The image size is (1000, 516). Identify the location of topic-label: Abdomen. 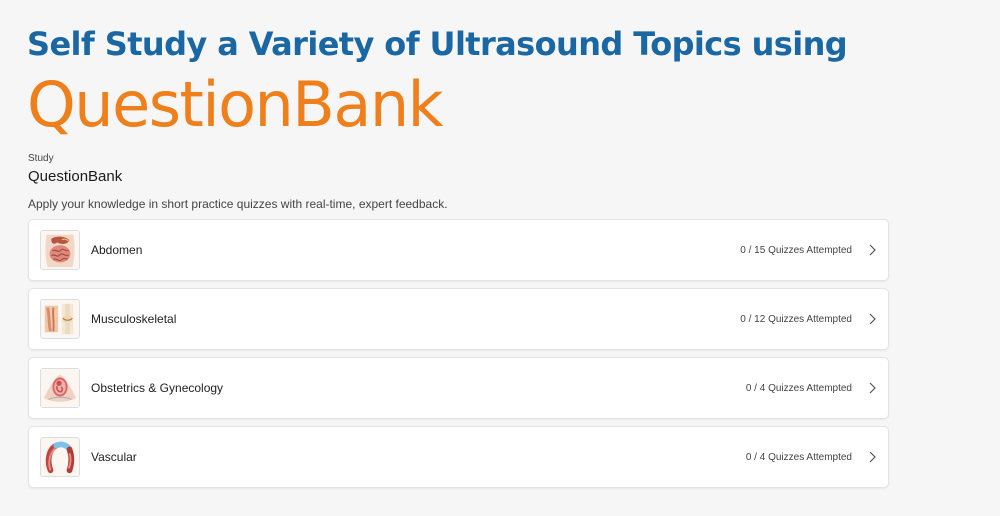
(117, 250).